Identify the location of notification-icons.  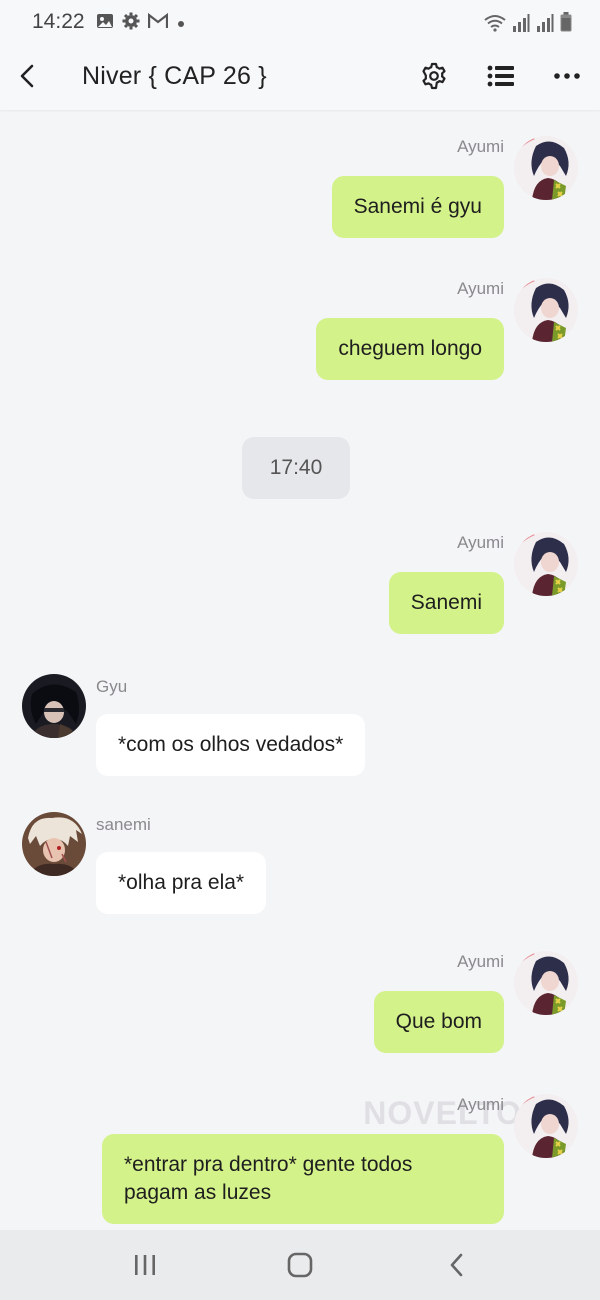
(140, 21).